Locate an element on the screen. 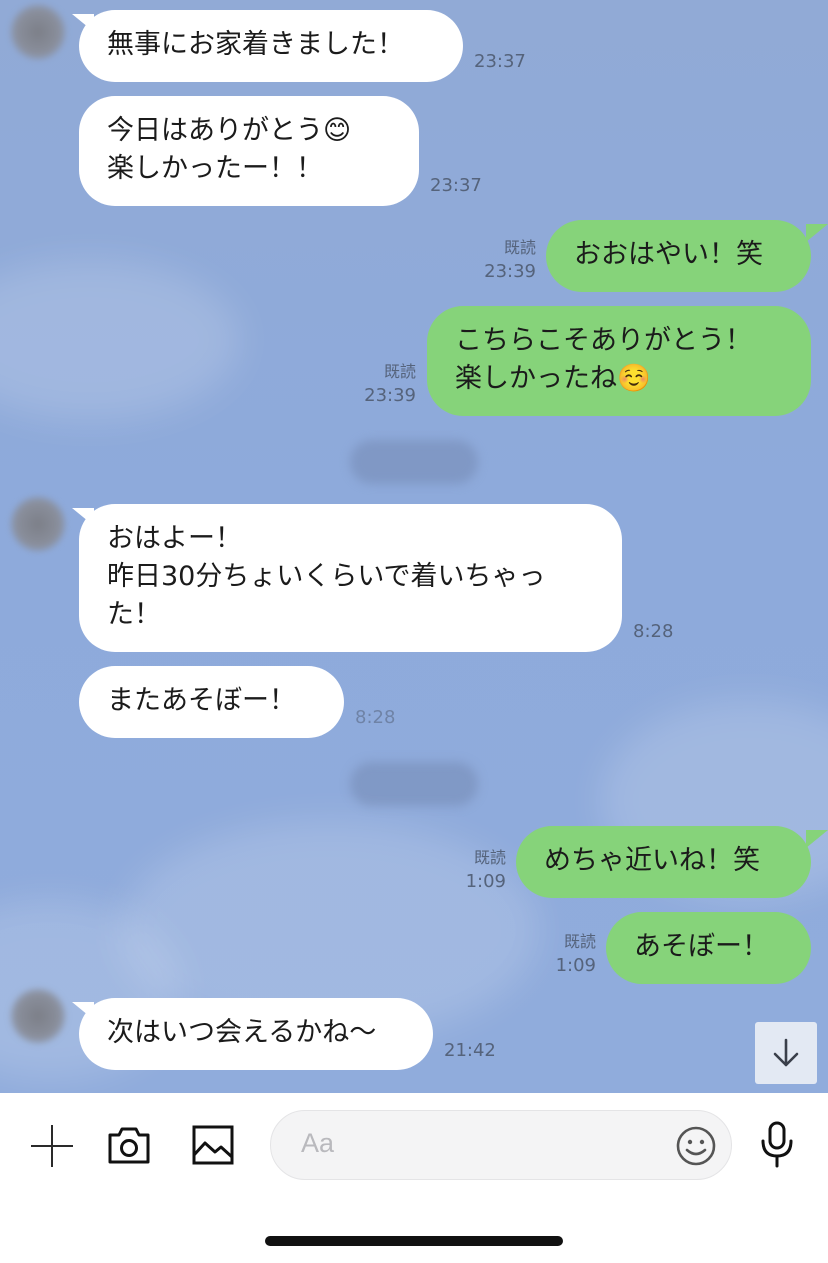  camera-button is located at coordinates (129, 1145).